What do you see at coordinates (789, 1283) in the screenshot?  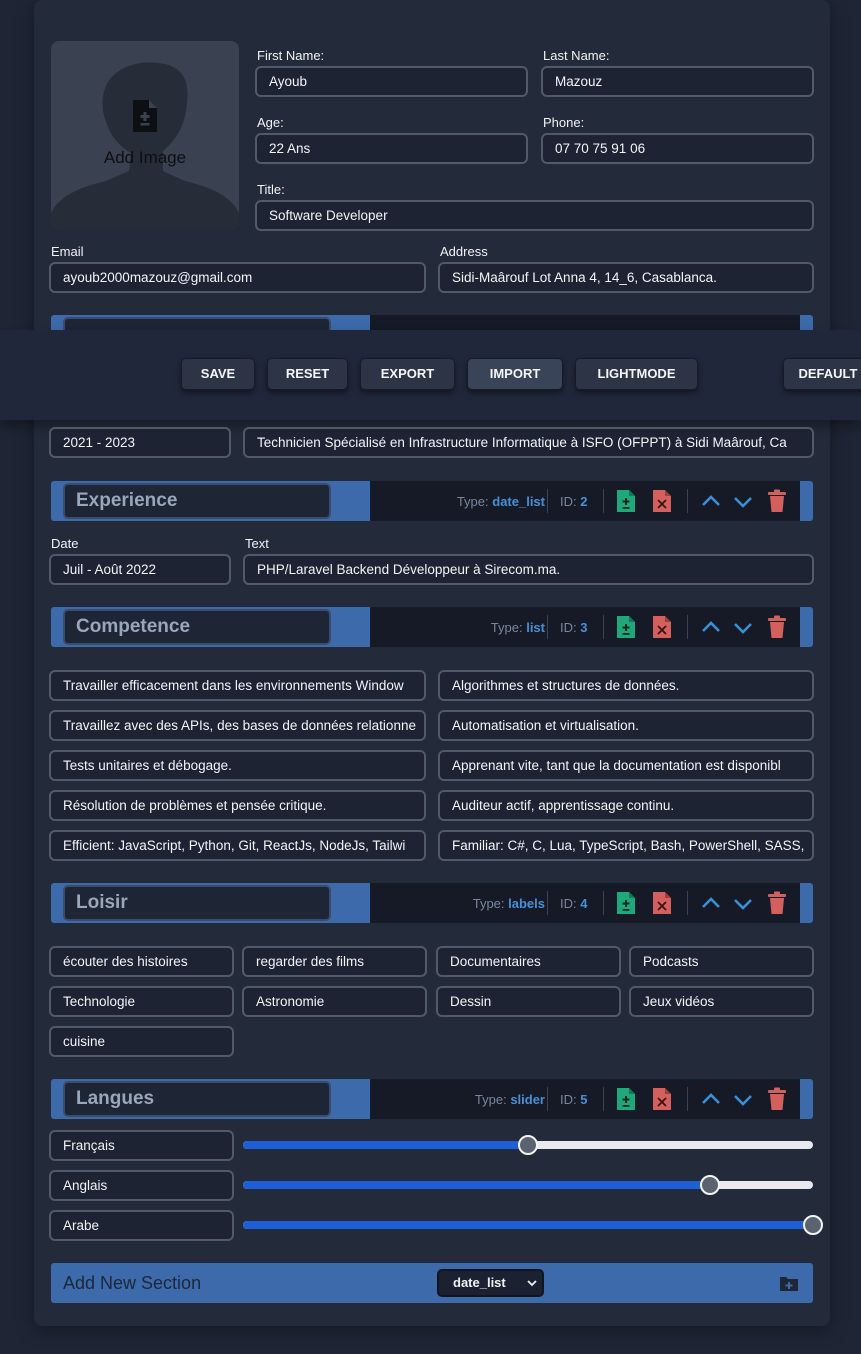 I see `folder-add-icon` at bounding box center [789, 1283].